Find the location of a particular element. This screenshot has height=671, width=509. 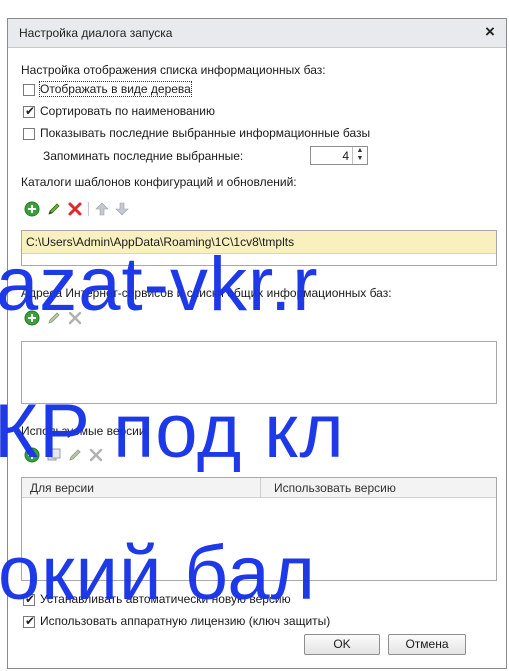

stepper-down-icon: ▼ is located at coordinates (360, 159).